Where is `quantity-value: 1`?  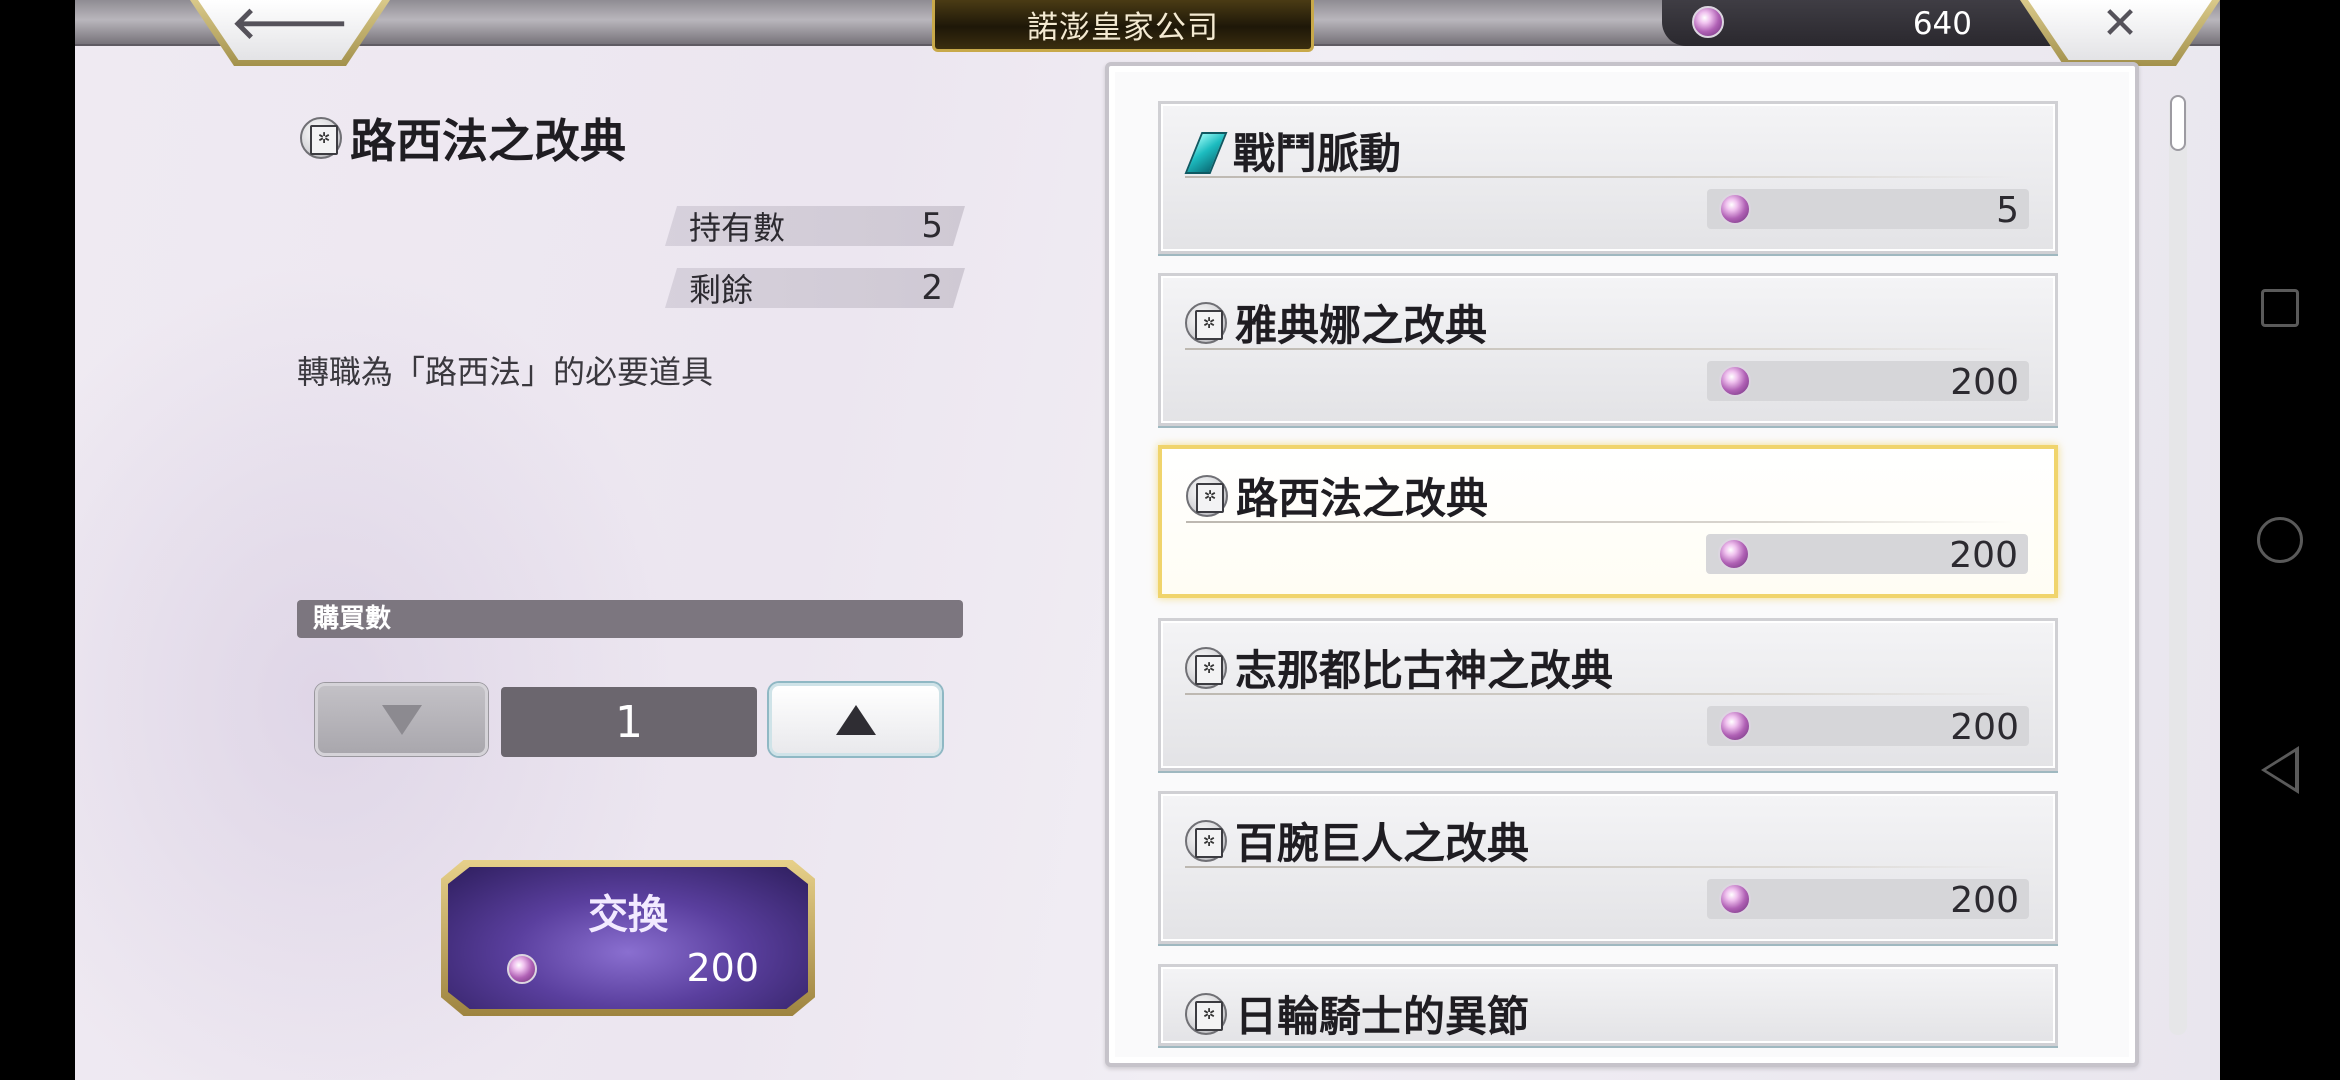
quantity-value: 1 is located at coordinates (629, 722).